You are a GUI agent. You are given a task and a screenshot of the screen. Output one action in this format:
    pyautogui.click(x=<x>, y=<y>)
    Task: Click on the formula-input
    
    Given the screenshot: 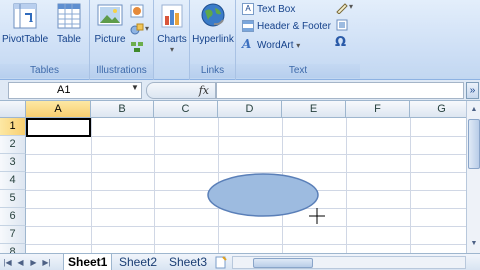 What is the action you would take?
    pyautogui.click(x=340, y=90)
    